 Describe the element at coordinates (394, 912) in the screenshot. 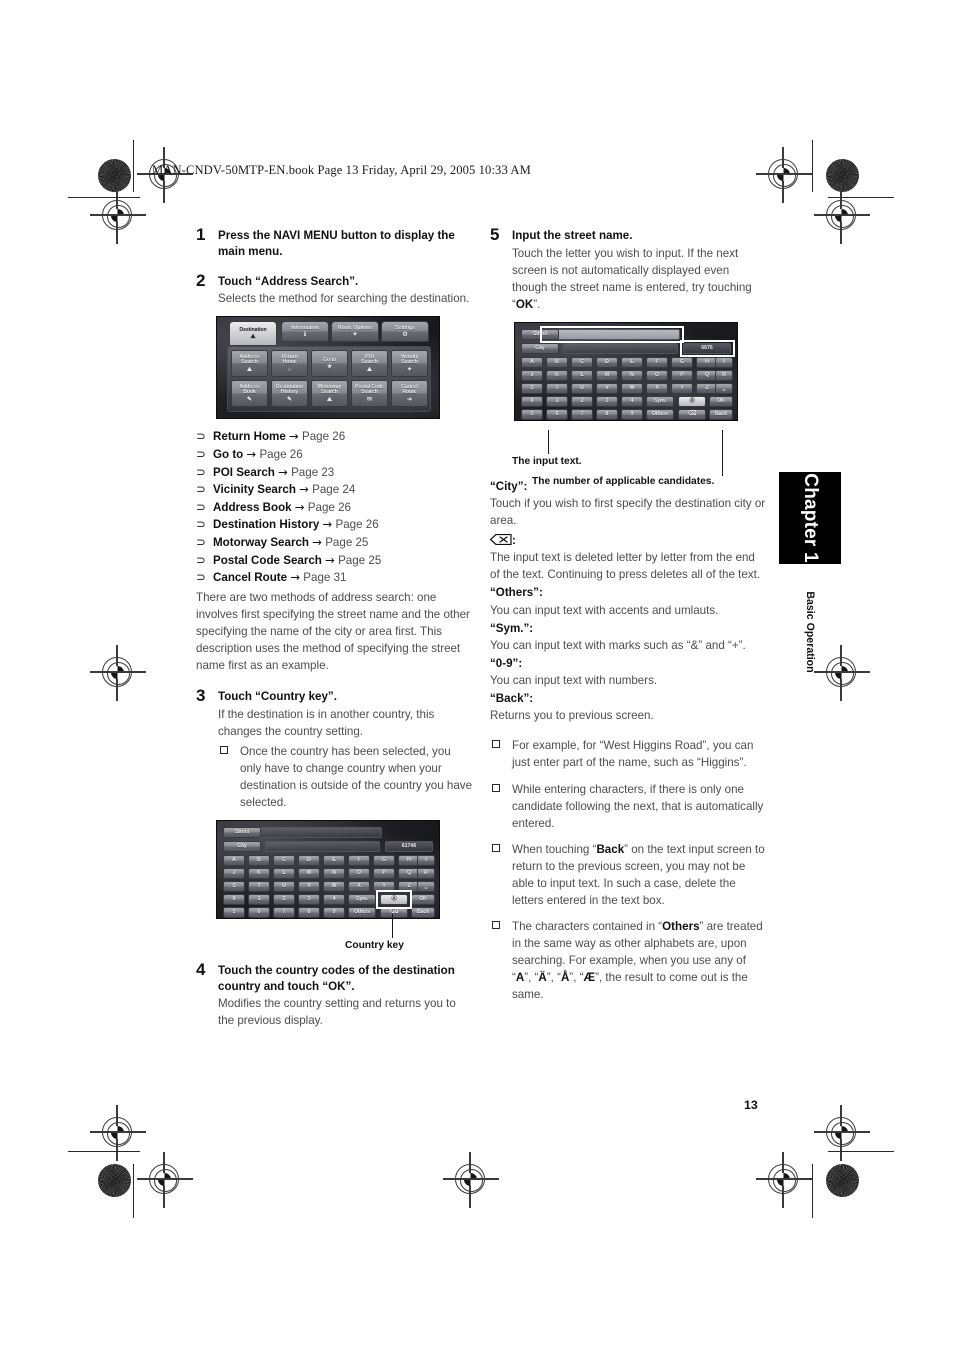

I see `kbd1-backspace-icon: ⌫` at that location.